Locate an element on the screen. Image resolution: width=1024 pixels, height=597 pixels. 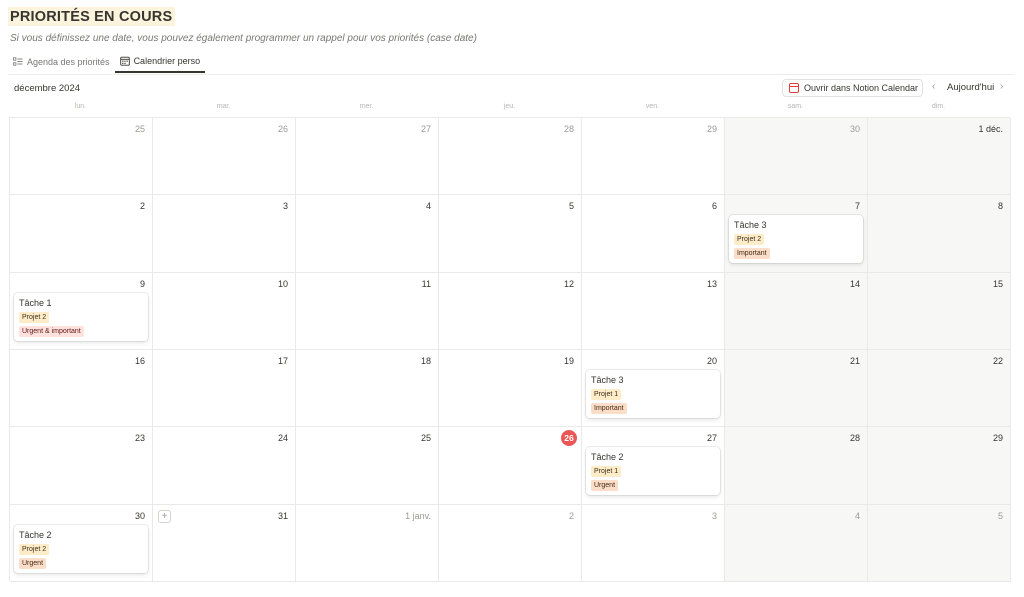
calendar-day-cell: 18 is located at coordinates (367, 388).